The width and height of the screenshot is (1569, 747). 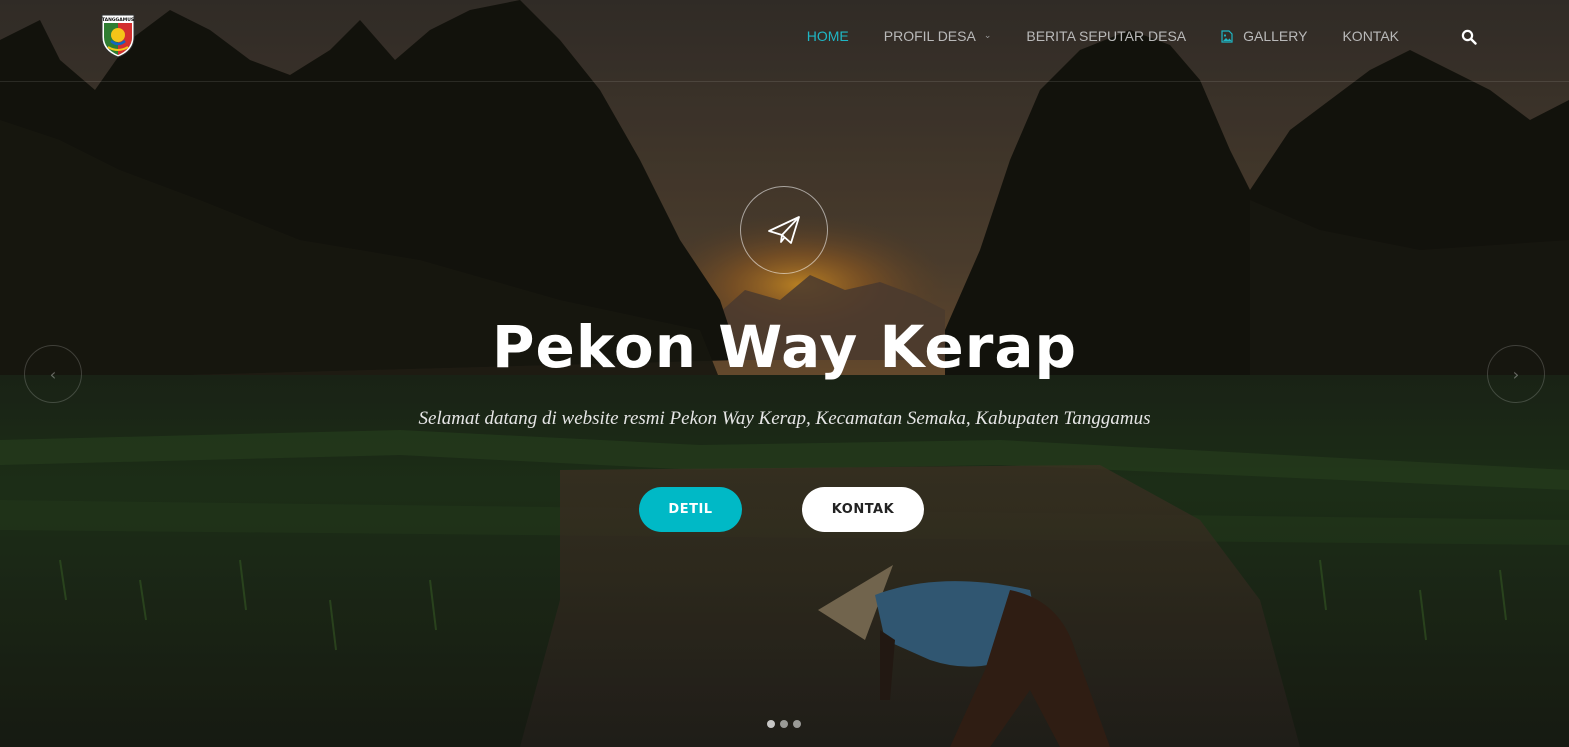 I want to click on nav-item-gallery: GALLERY, so click(x=1264, y=36).